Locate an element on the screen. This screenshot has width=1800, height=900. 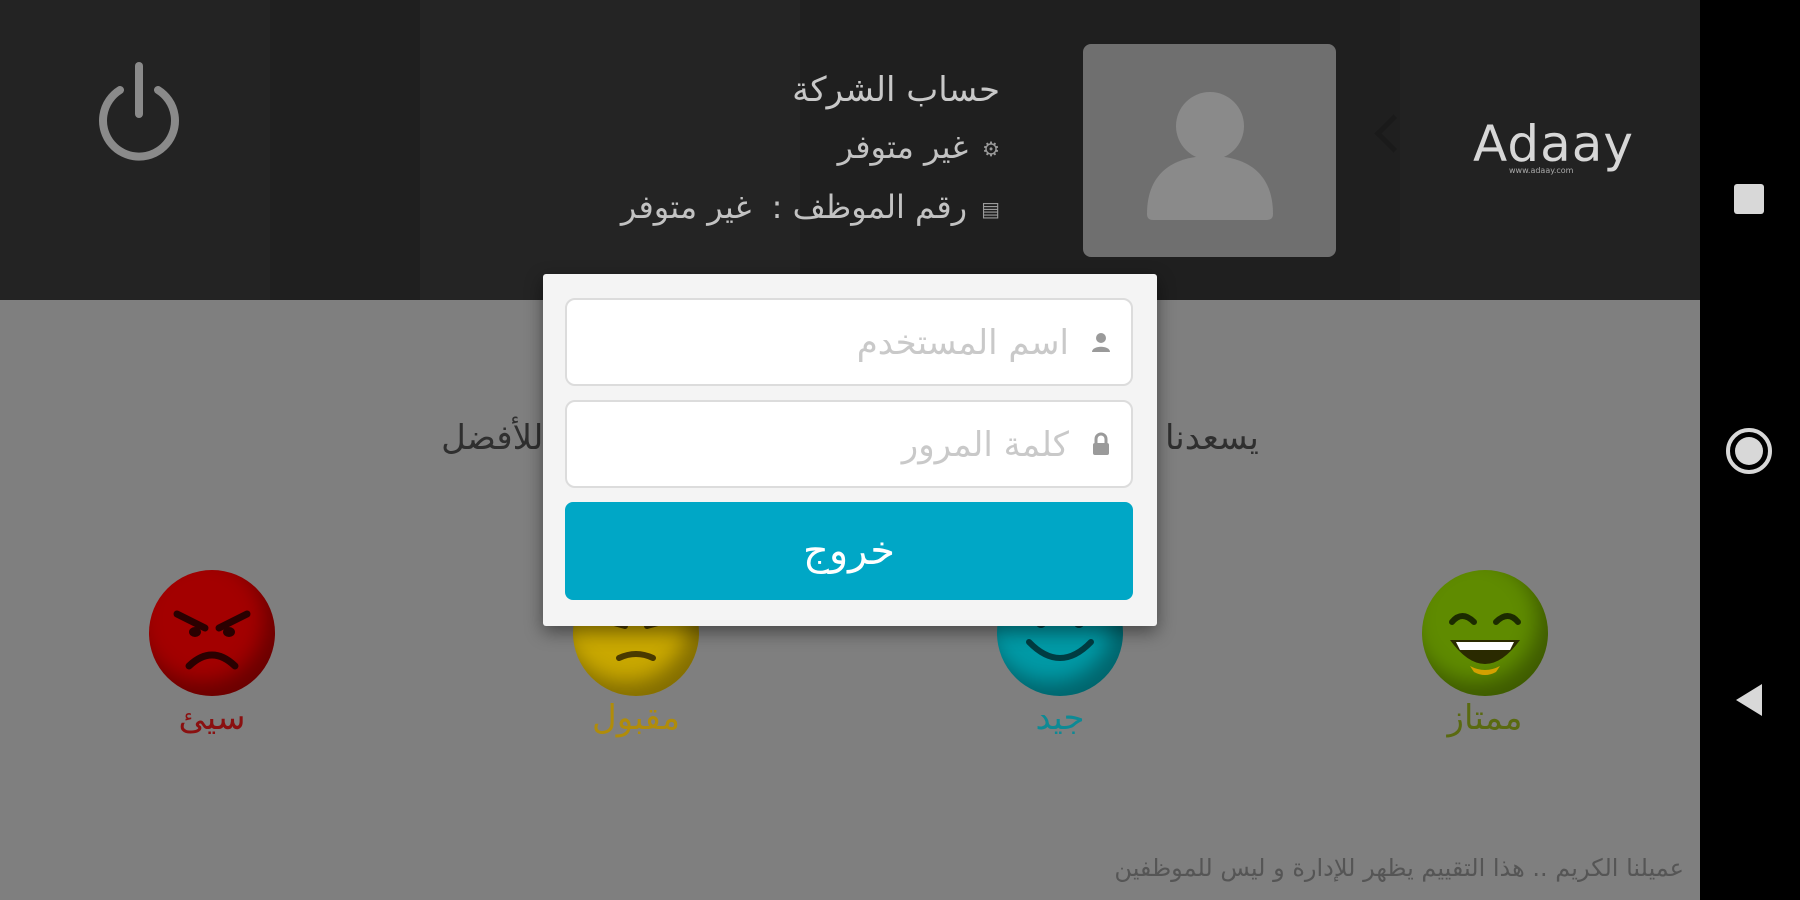
username-input is located at coordinates (829, 343).